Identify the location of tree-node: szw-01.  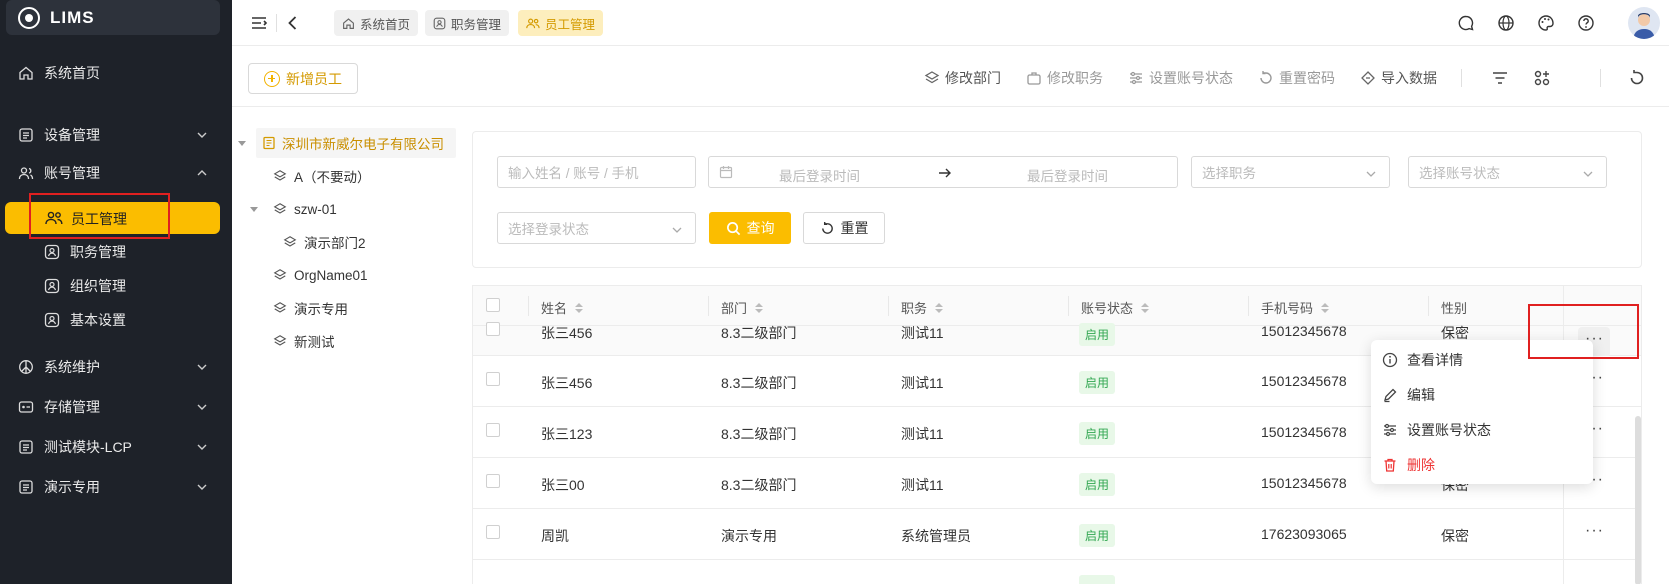
(304, 209).